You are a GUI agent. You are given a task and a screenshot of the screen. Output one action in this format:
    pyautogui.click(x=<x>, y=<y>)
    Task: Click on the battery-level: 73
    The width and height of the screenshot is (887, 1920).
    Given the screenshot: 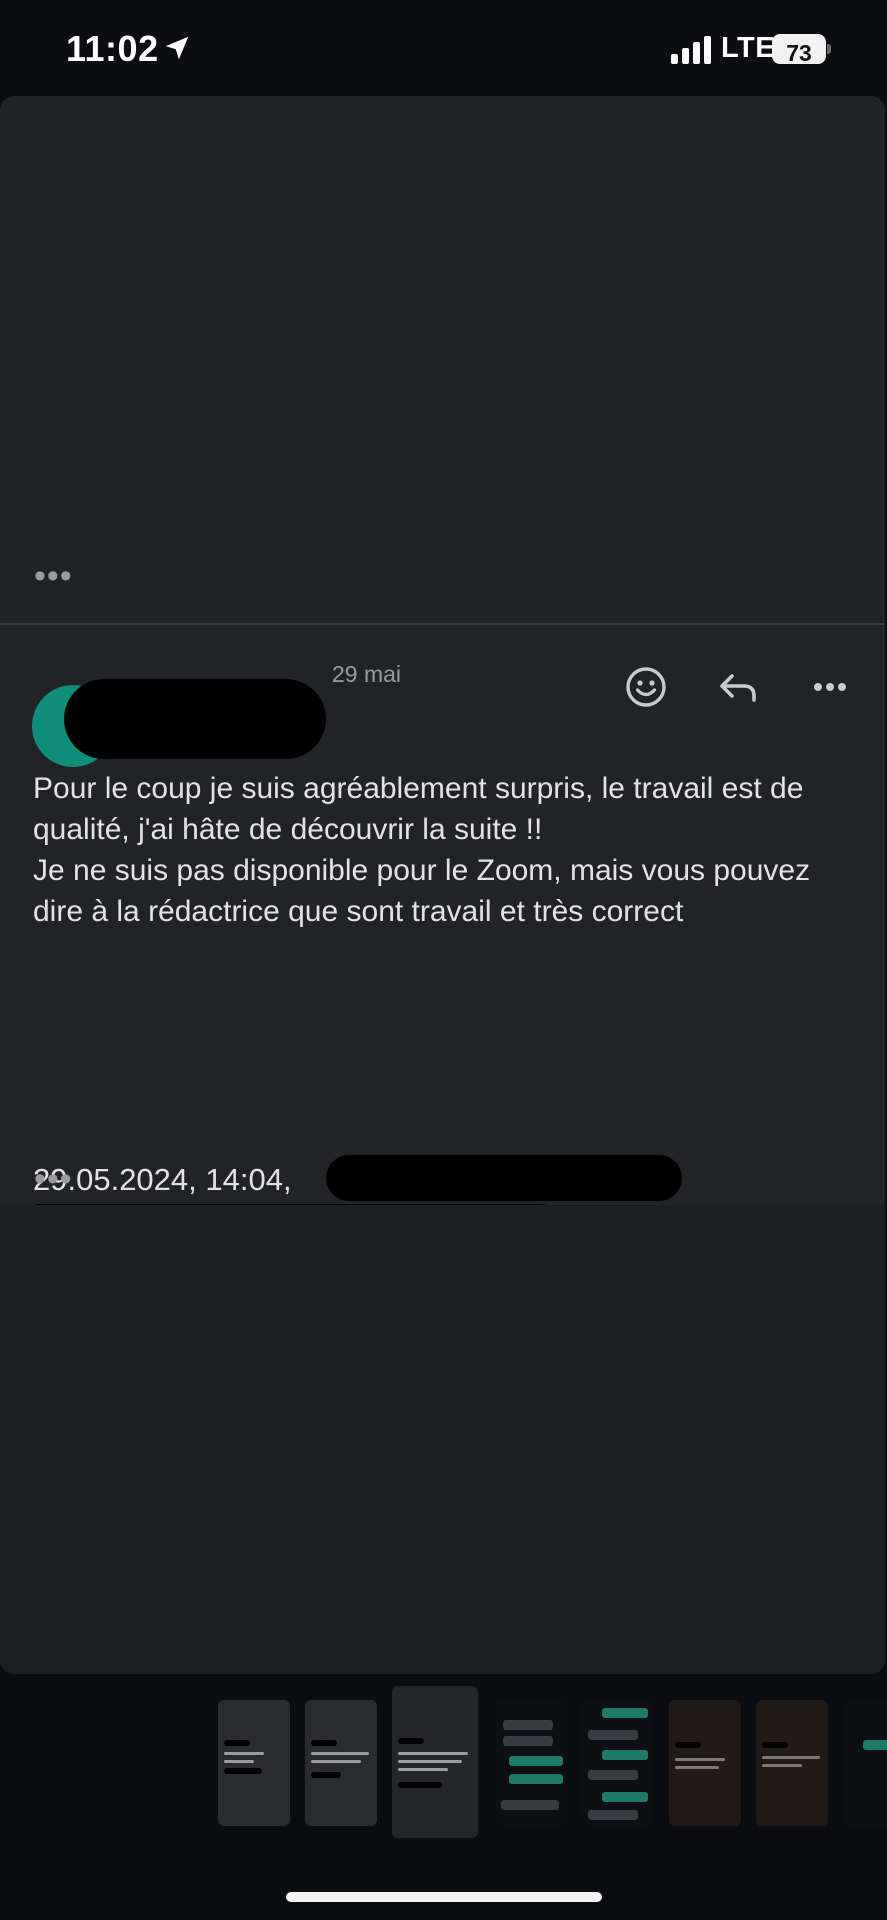 What is the action you would take?
    pyautogui.click(x=799, y=53)
    